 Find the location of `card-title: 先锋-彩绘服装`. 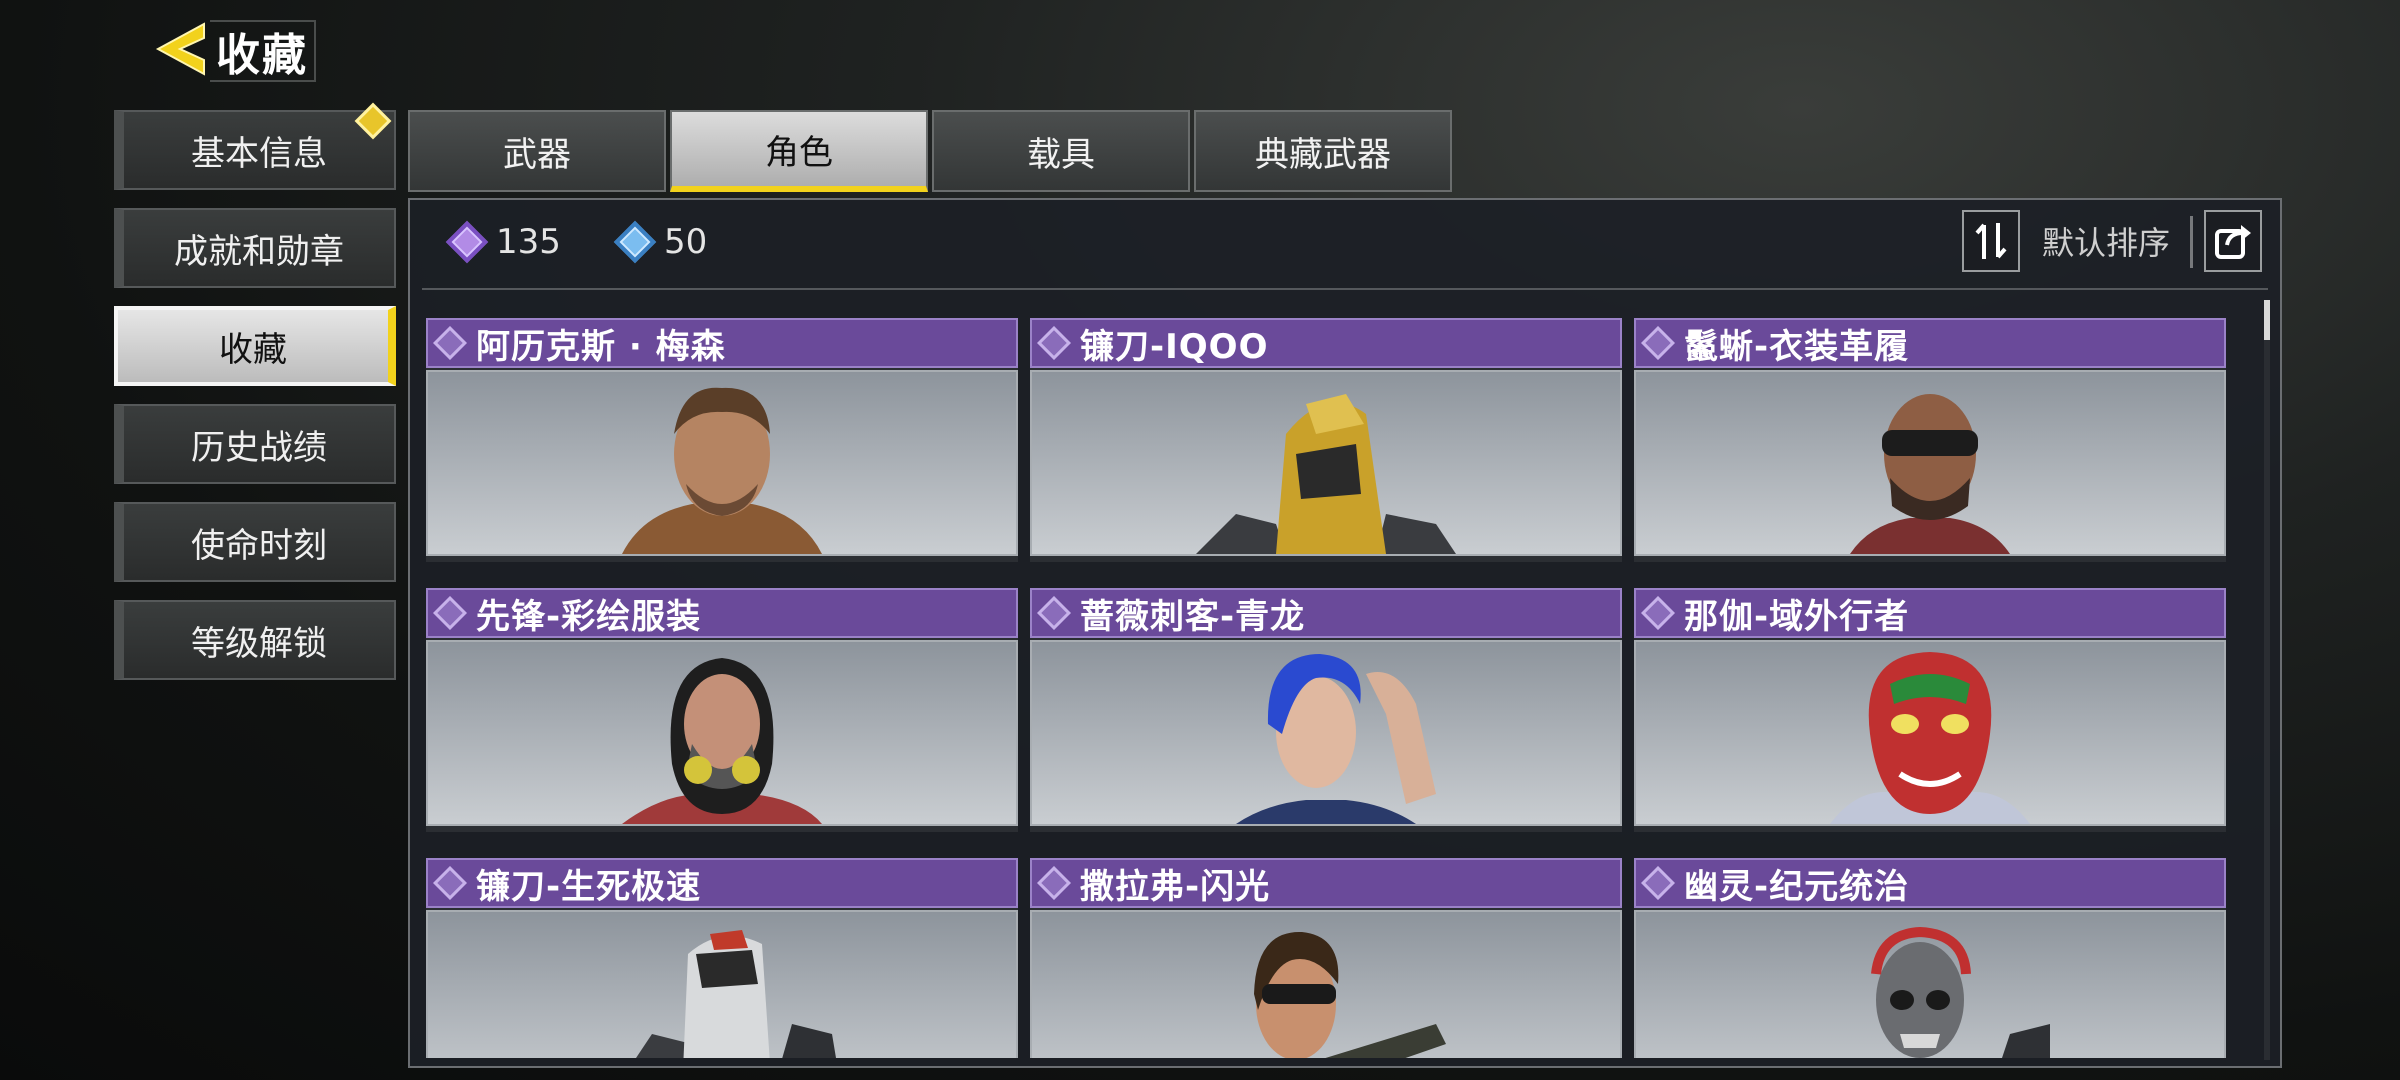

card-title: 先锋-彩绘服装 is located at coordinates (589, 616).